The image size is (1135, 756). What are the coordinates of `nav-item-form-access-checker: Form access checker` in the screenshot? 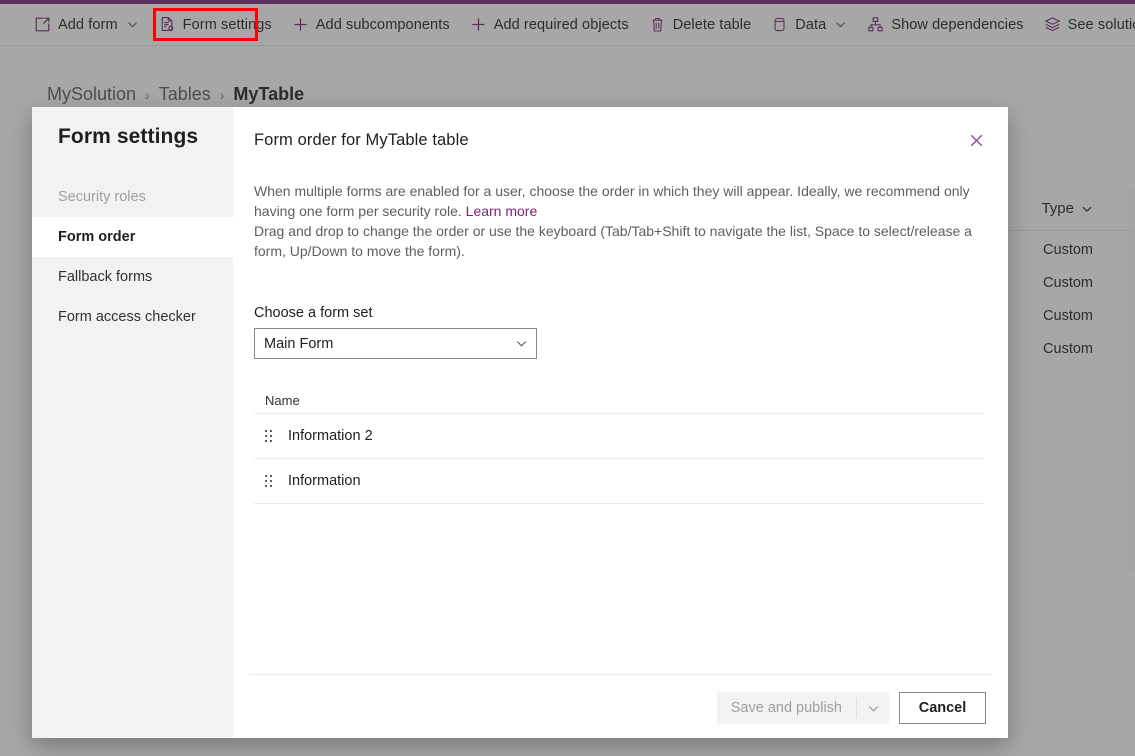 It's located at (132, 317).